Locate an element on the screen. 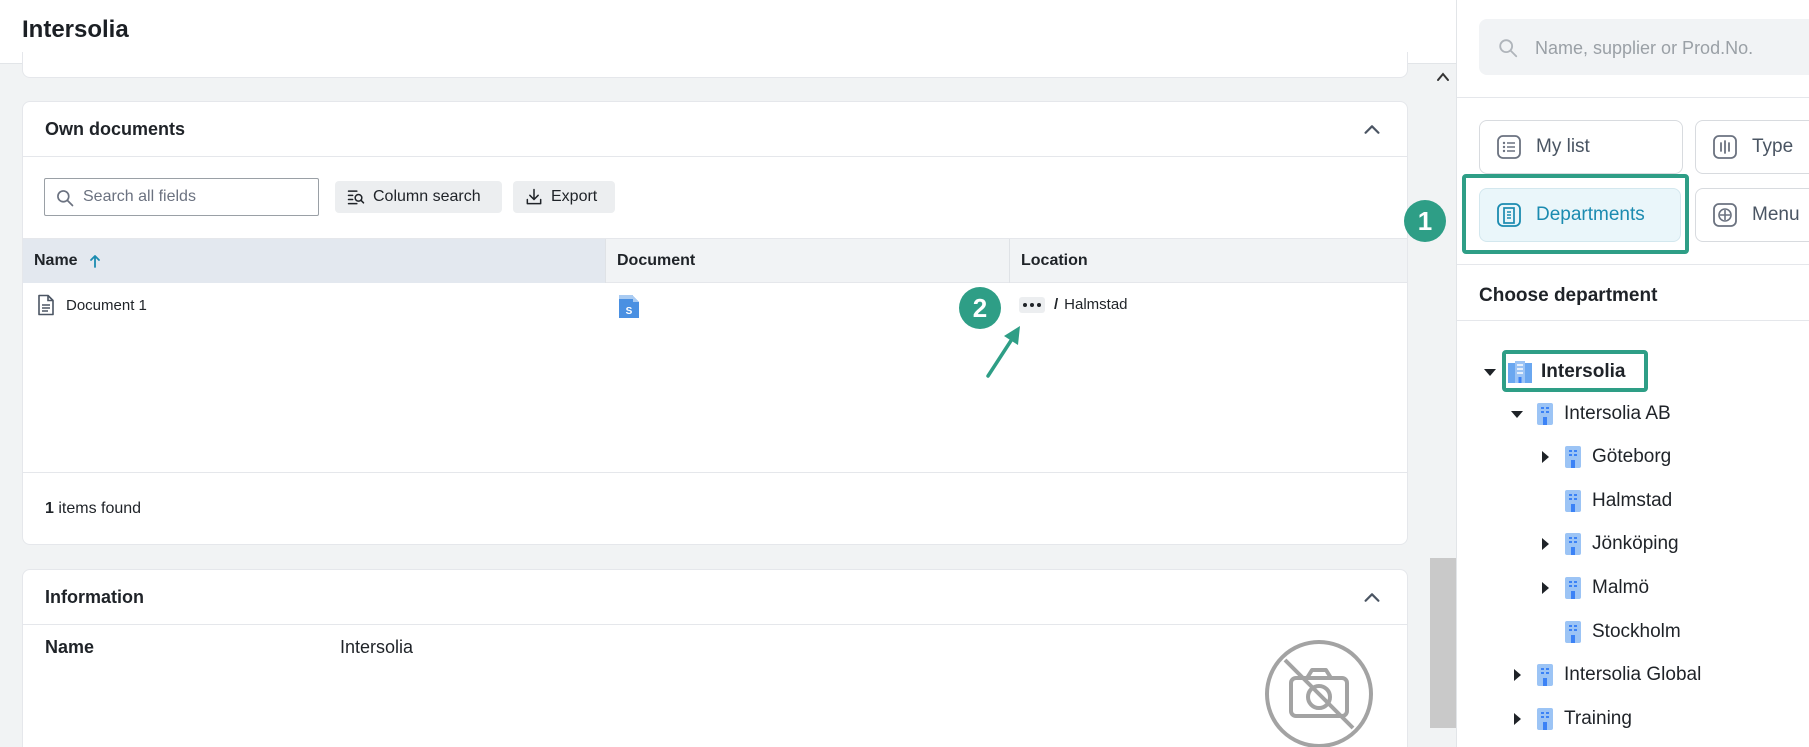 Image resolution: width=1809 pixels, height=747 pixels. table-header: Name Document Location is located at coordinates (715, 260).